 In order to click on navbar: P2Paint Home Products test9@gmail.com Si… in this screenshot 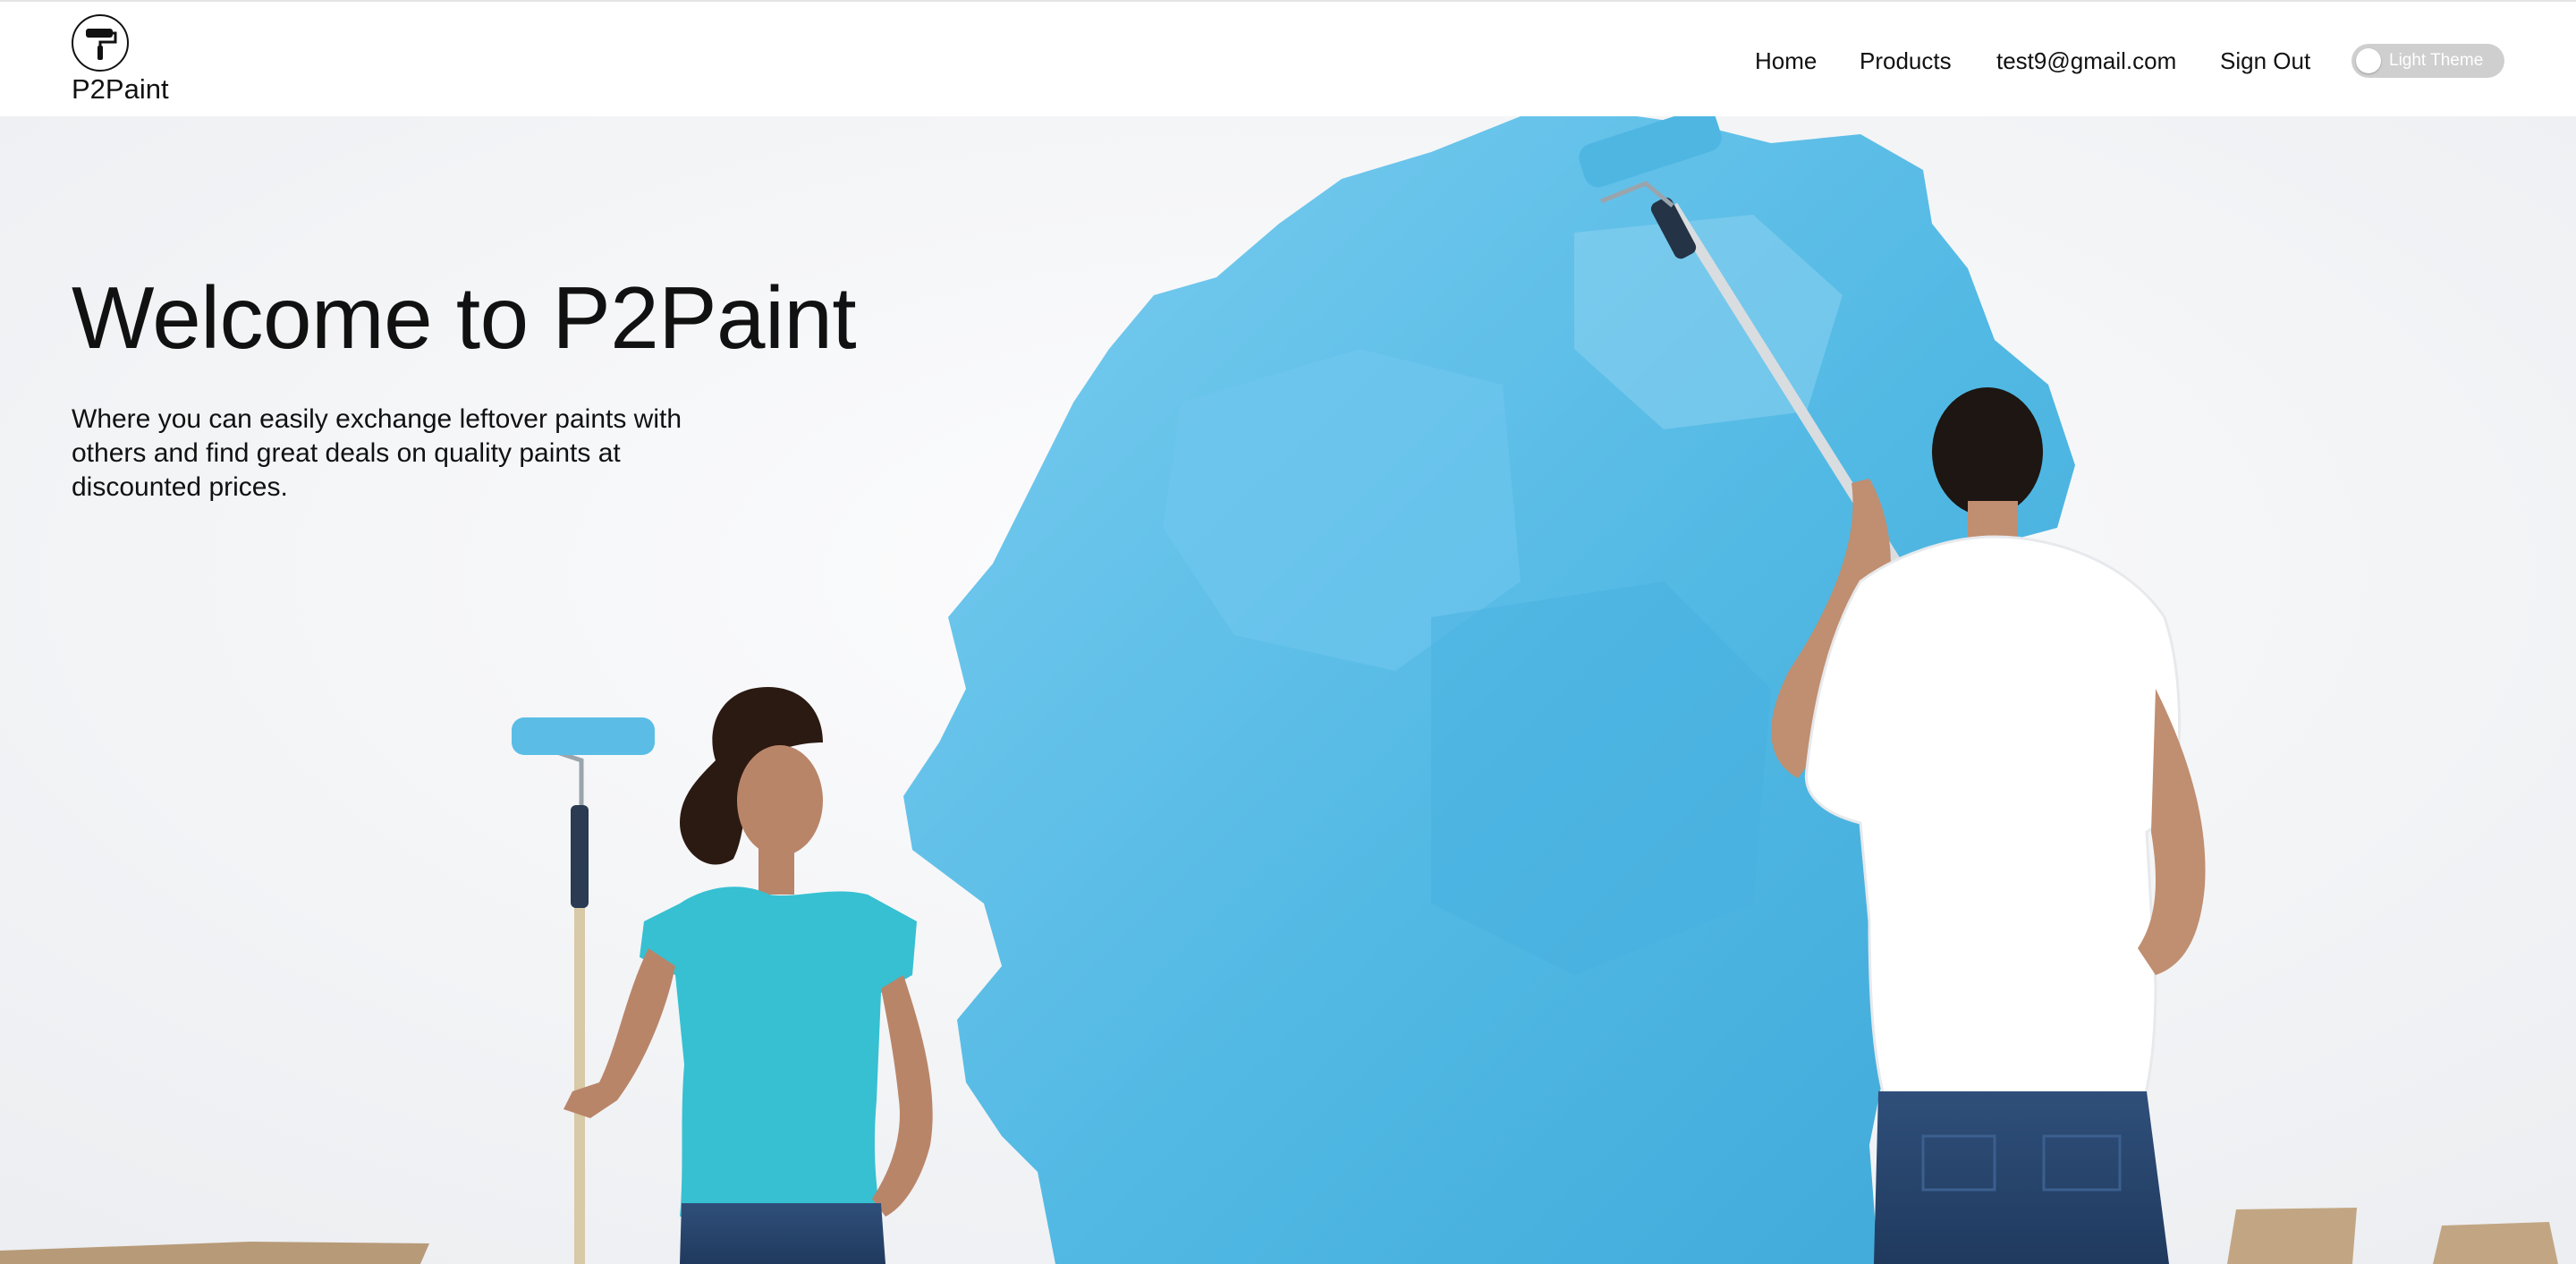, I will do `click(1288, 58)`.